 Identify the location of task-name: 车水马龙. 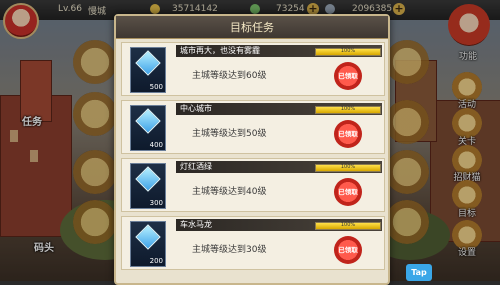
(196, 224).